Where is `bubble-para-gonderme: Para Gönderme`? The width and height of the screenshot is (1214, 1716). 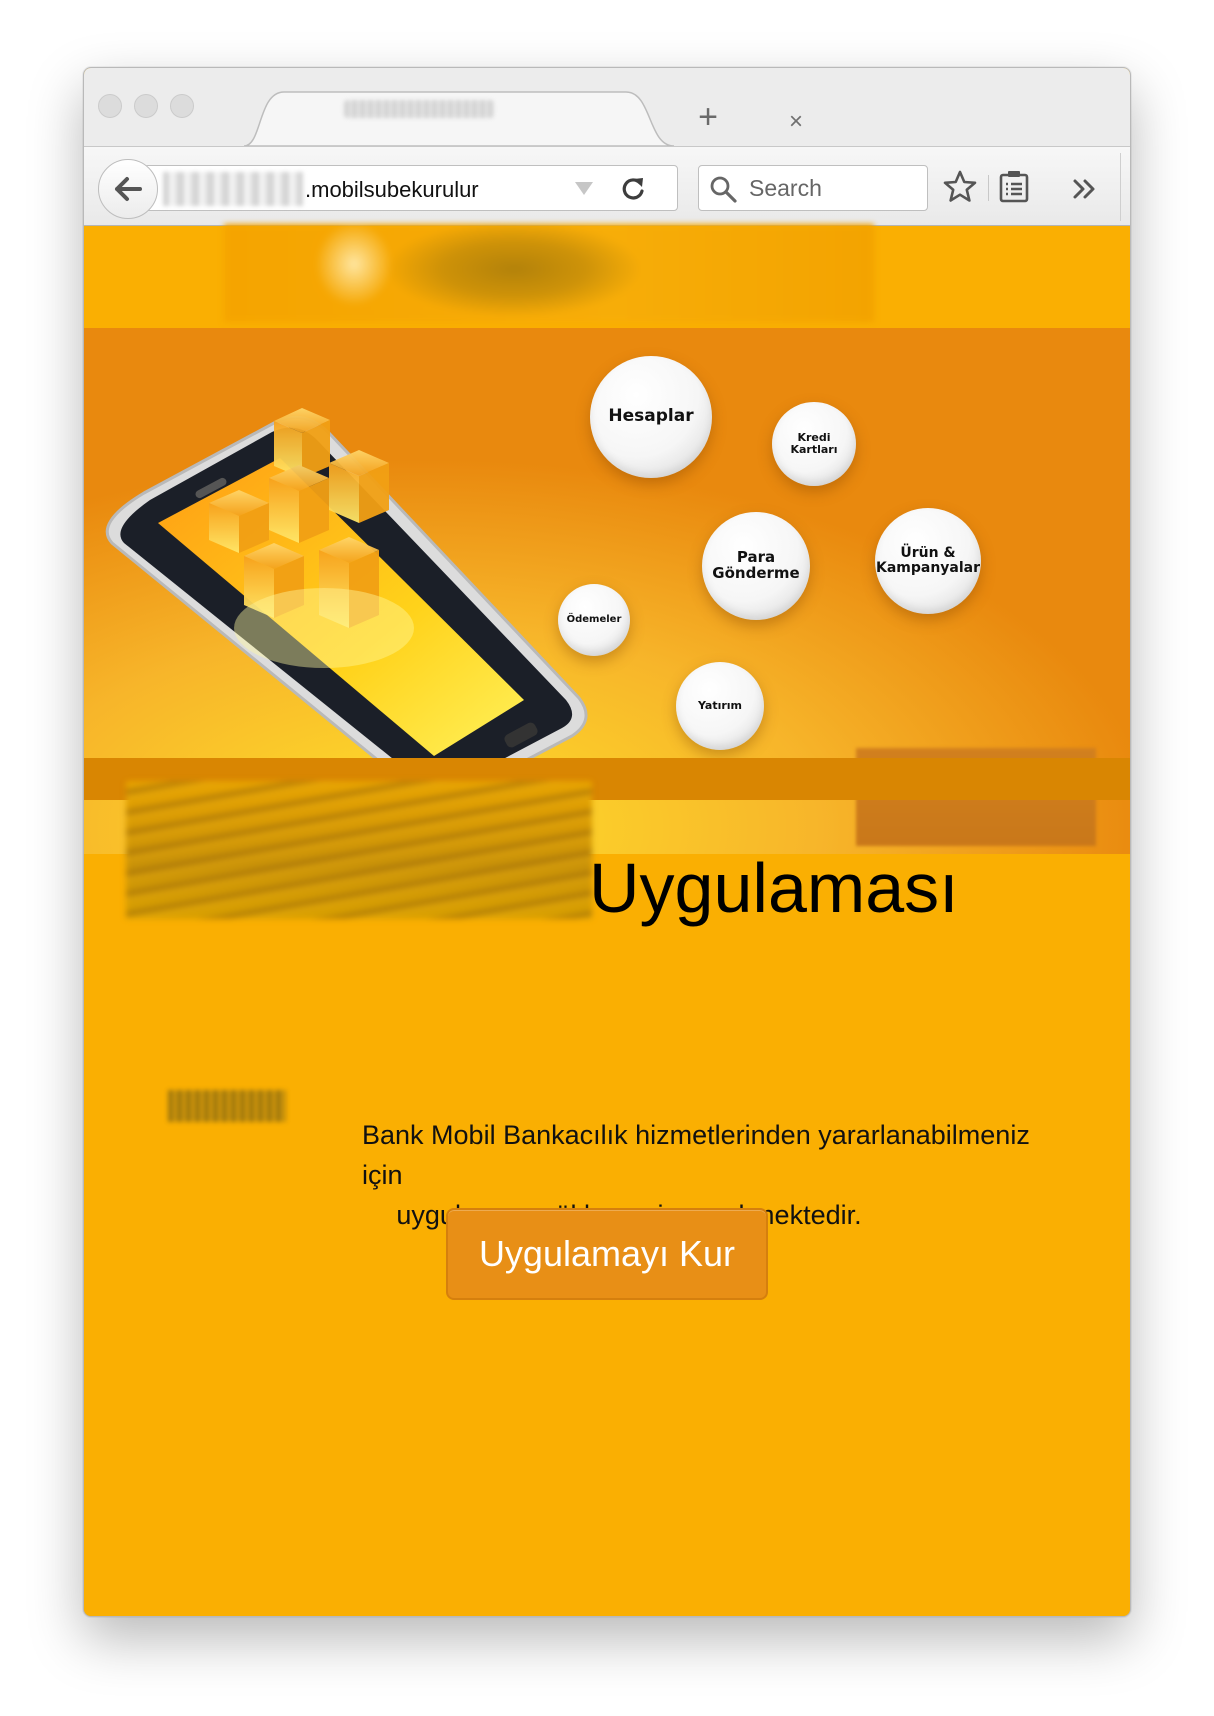
bubble-para-gonderme: Para Gönderme is located at coordinates (756, 566).